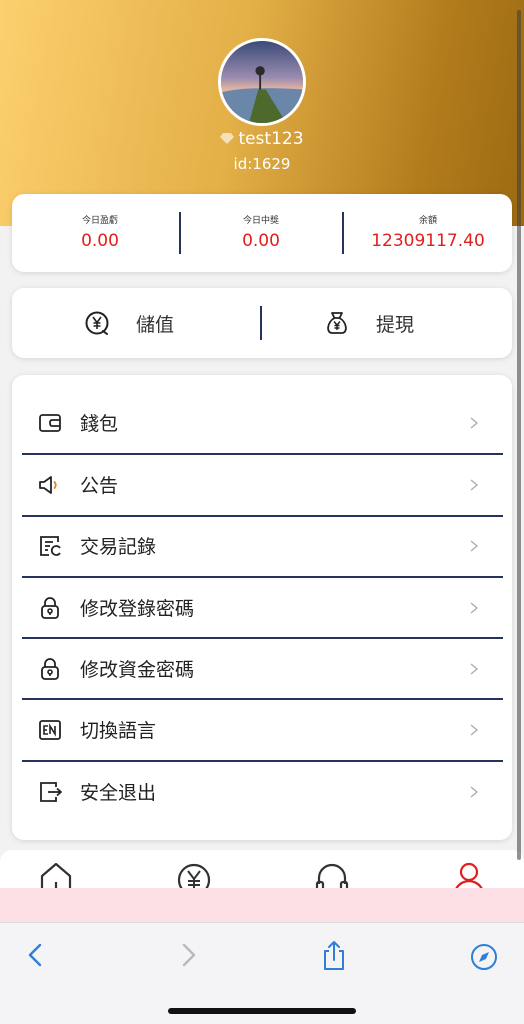  What do you see at coordinates (36, 955) in the screenshot?
I see `back-icon` at bounding box center [36, 955].